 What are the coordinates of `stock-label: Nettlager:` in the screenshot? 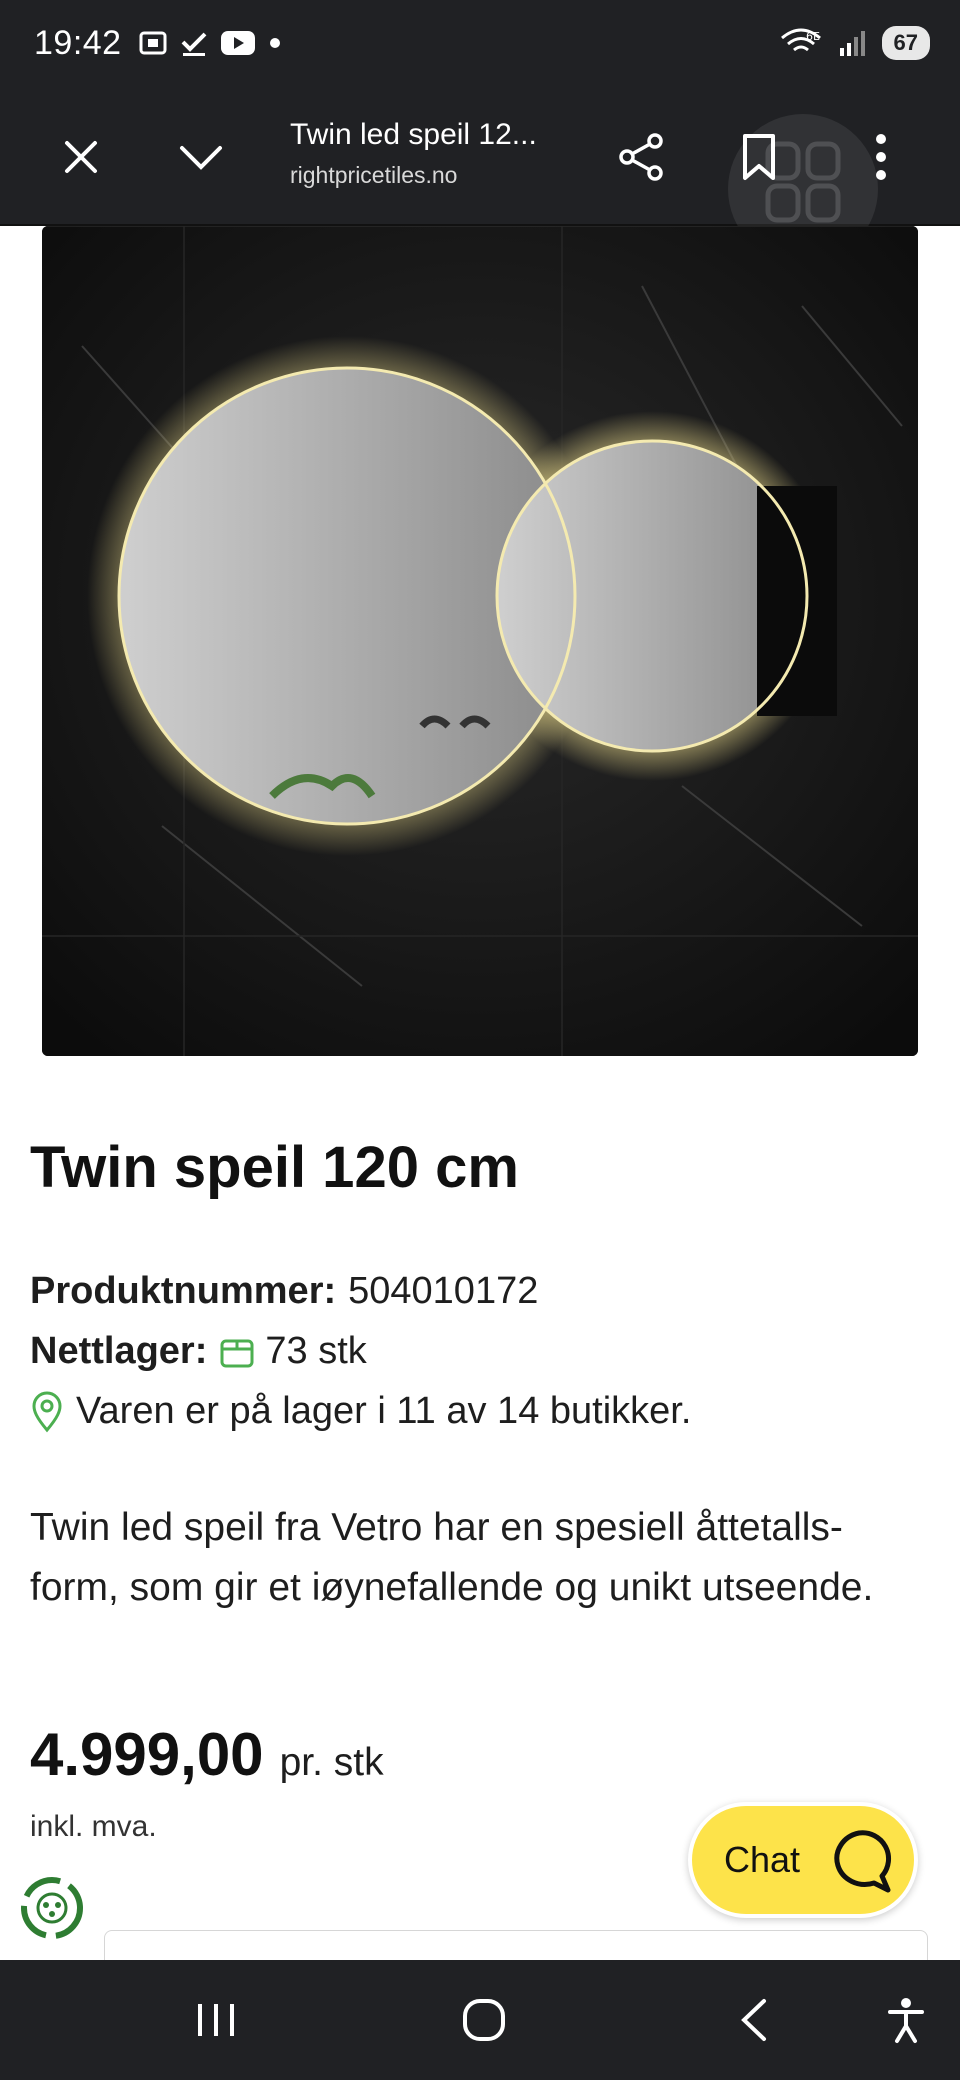 It's located at (119, 1351).